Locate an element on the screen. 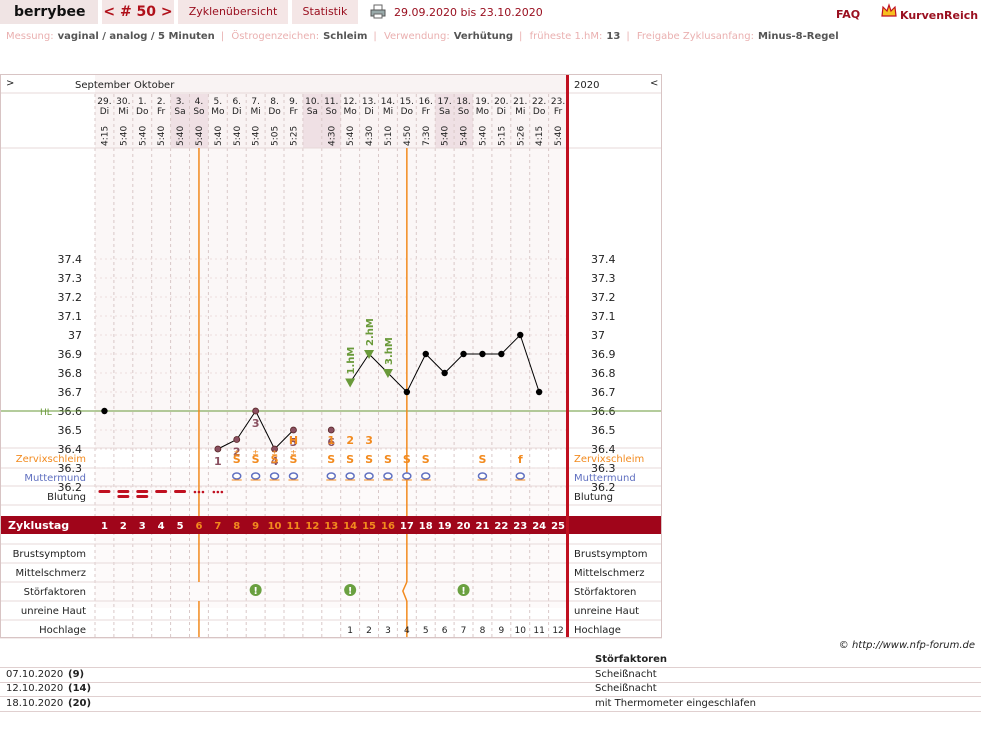  info-value: vaginal / analog / 5 Minuten is located at coordinates (136, 36).